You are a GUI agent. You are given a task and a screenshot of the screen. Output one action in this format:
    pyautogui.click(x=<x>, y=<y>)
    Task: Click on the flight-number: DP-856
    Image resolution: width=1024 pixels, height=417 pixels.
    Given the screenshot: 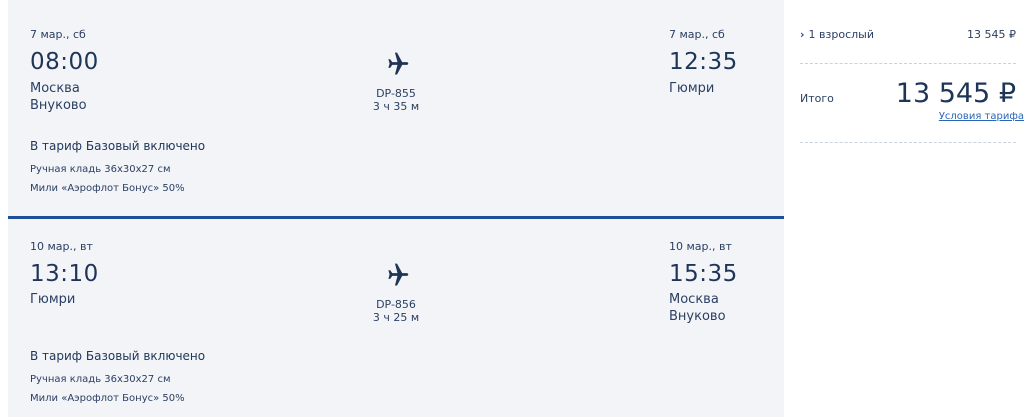 What is the action you would take?
    pyautogui.click(x=396, y=304)
    